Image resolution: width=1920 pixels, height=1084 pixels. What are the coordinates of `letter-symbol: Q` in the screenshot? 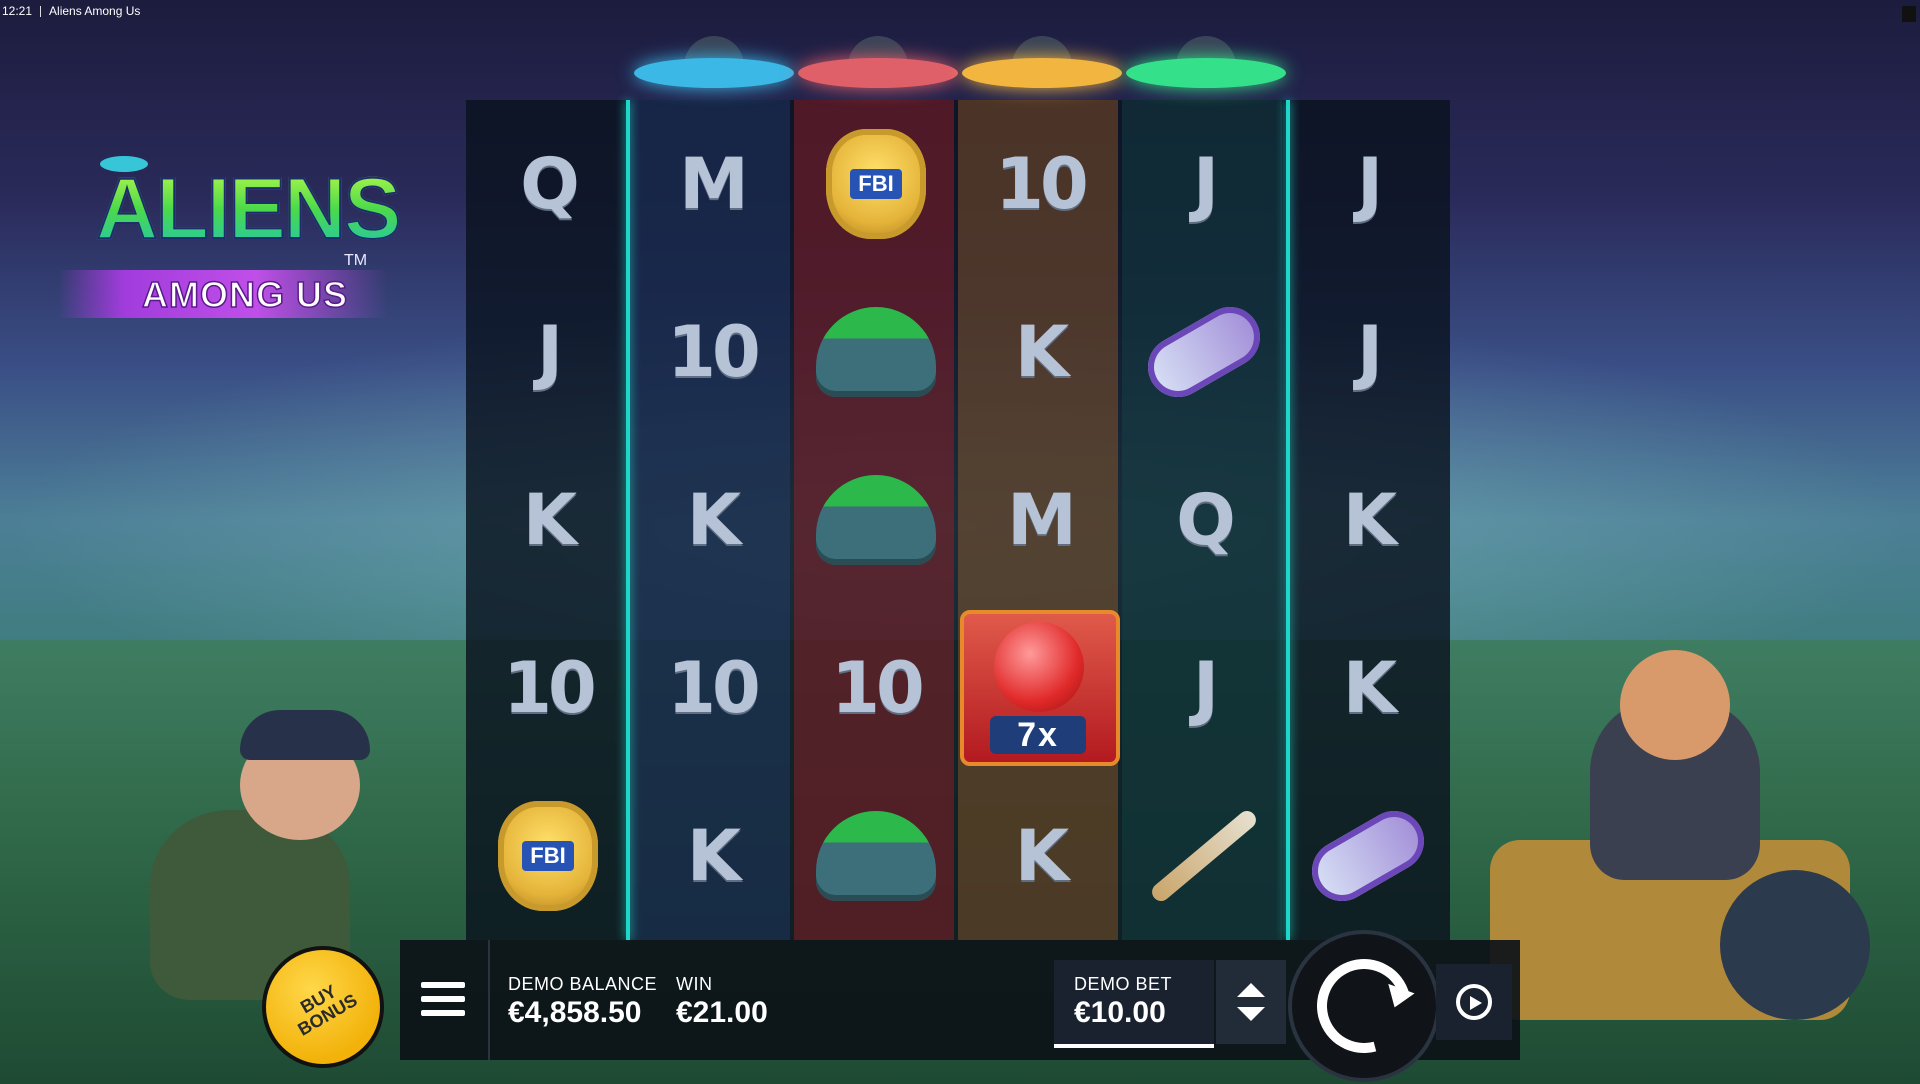 It's located at (1205, 520).